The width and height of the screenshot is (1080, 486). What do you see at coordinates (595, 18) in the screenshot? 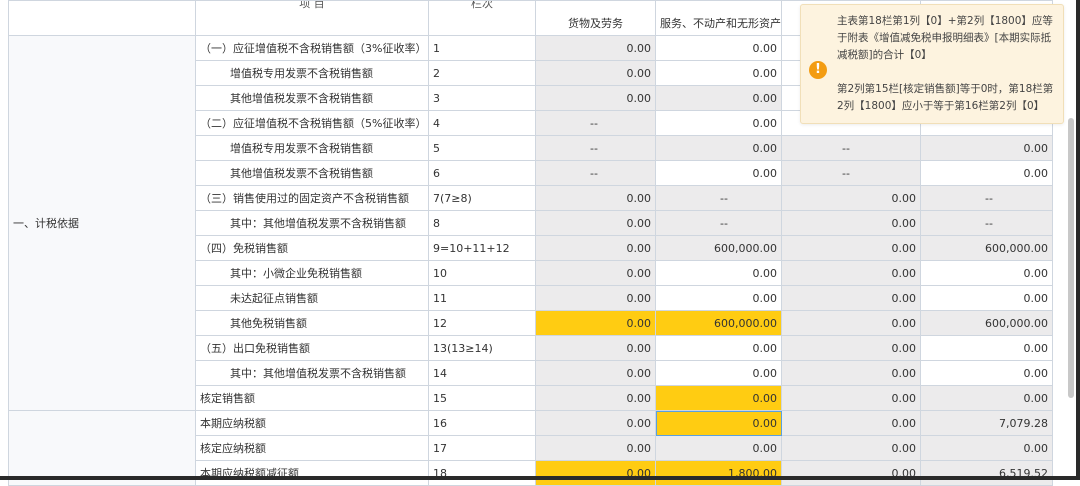
I see `header-goods: 货物及劳务` at bounding box center [595, 18].